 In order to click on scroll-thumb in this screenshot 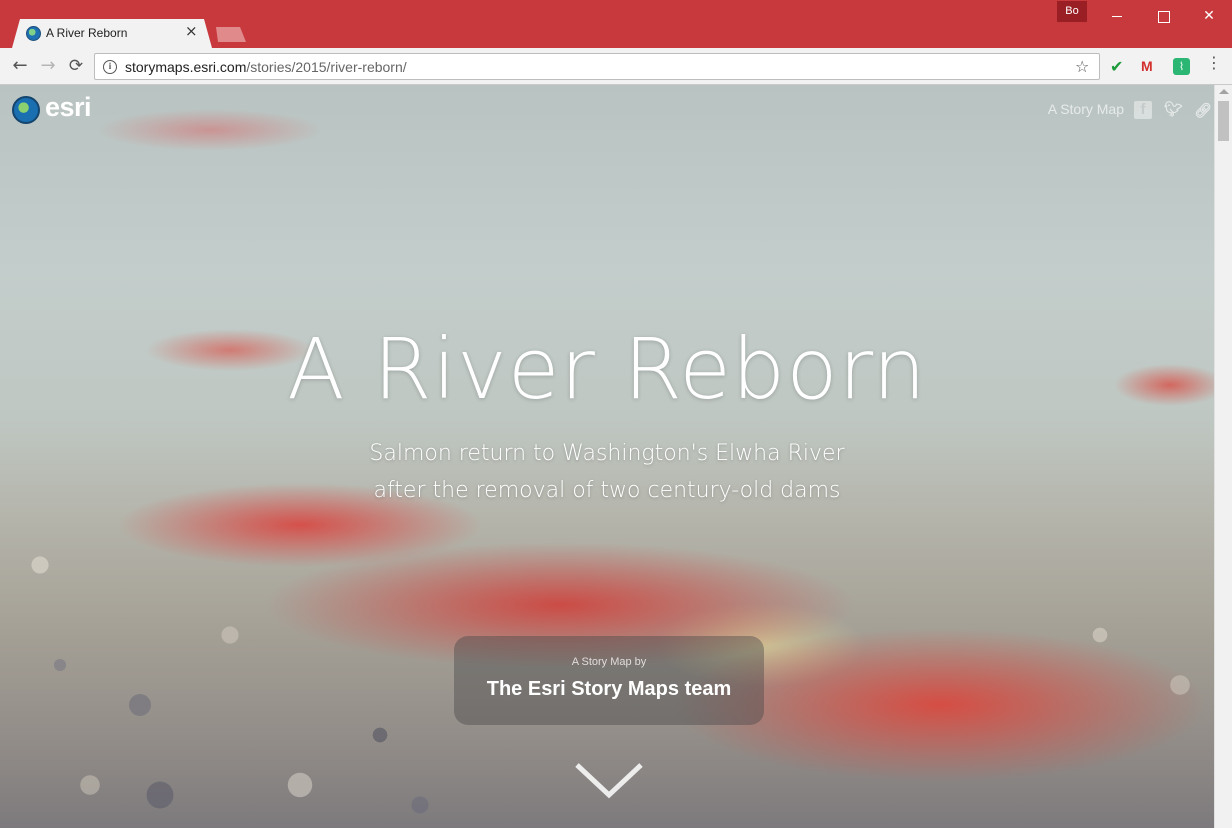, I will do `click(1223, 121)`.